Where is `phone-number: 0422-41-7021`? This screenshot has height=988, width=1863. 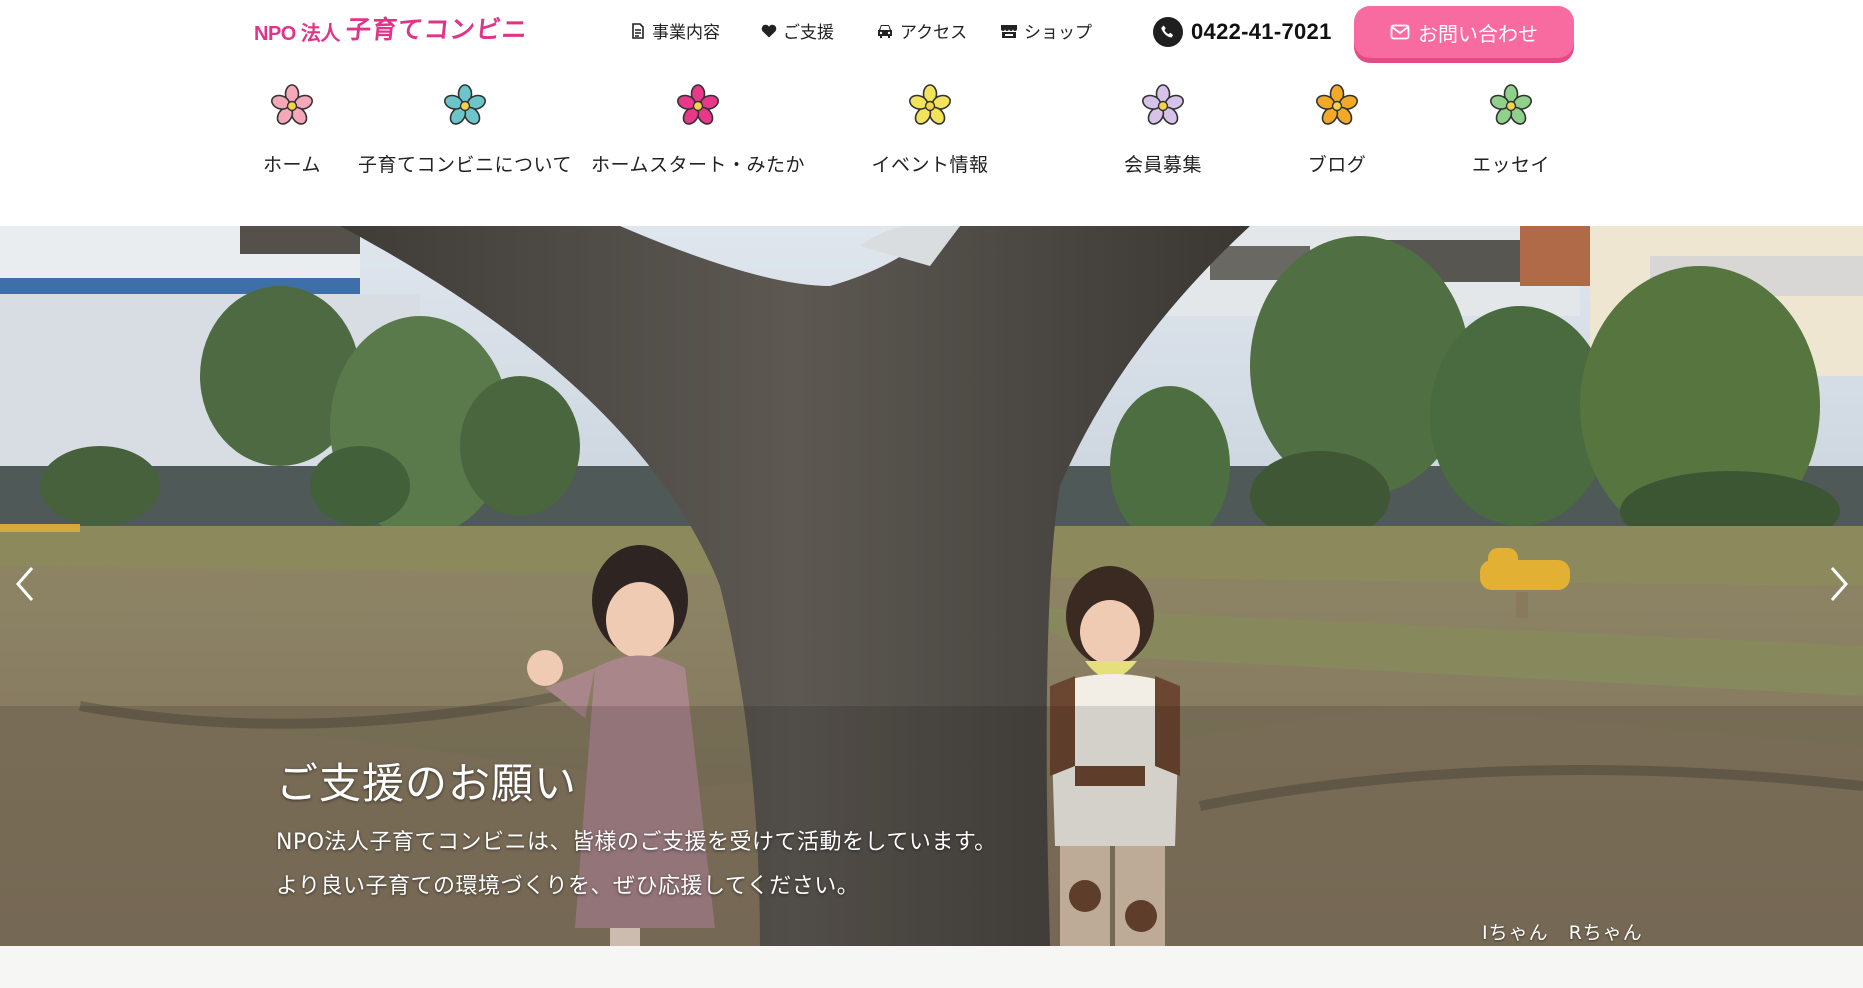
phone-number: 0422-41-7021 is located at coordinates (1261, 31).